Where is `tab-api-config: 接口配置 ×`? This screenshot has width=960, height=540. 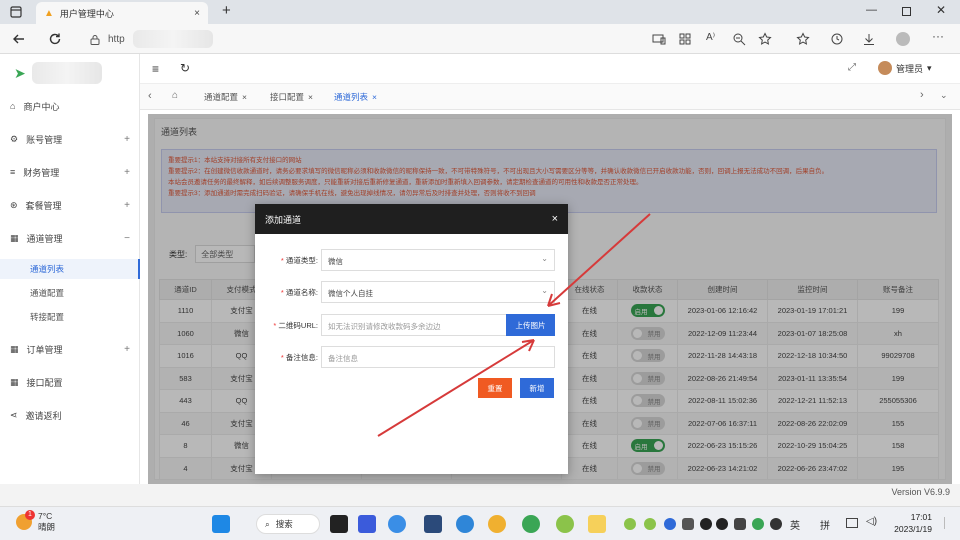
tab-api-config: 接口配置 × is located at coordinates (291, 97).